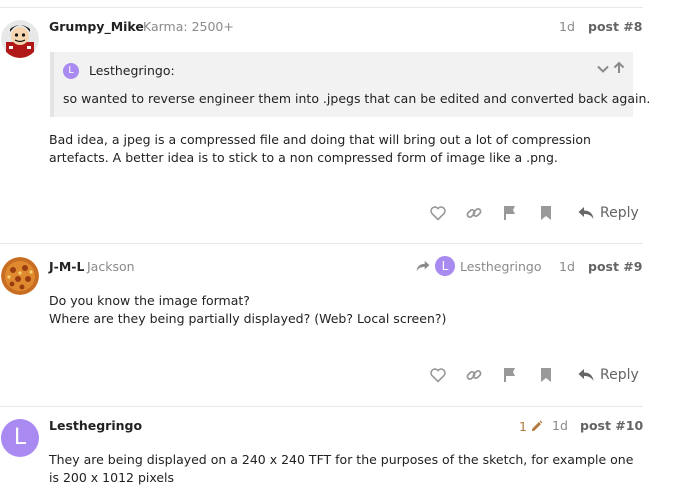 This screenshot has width=690, height=497. What do you see at coordinates (501, 266) in the screenshot?
I see `reply-to-username: Lesthegringo` at bounding box center [501, 266].